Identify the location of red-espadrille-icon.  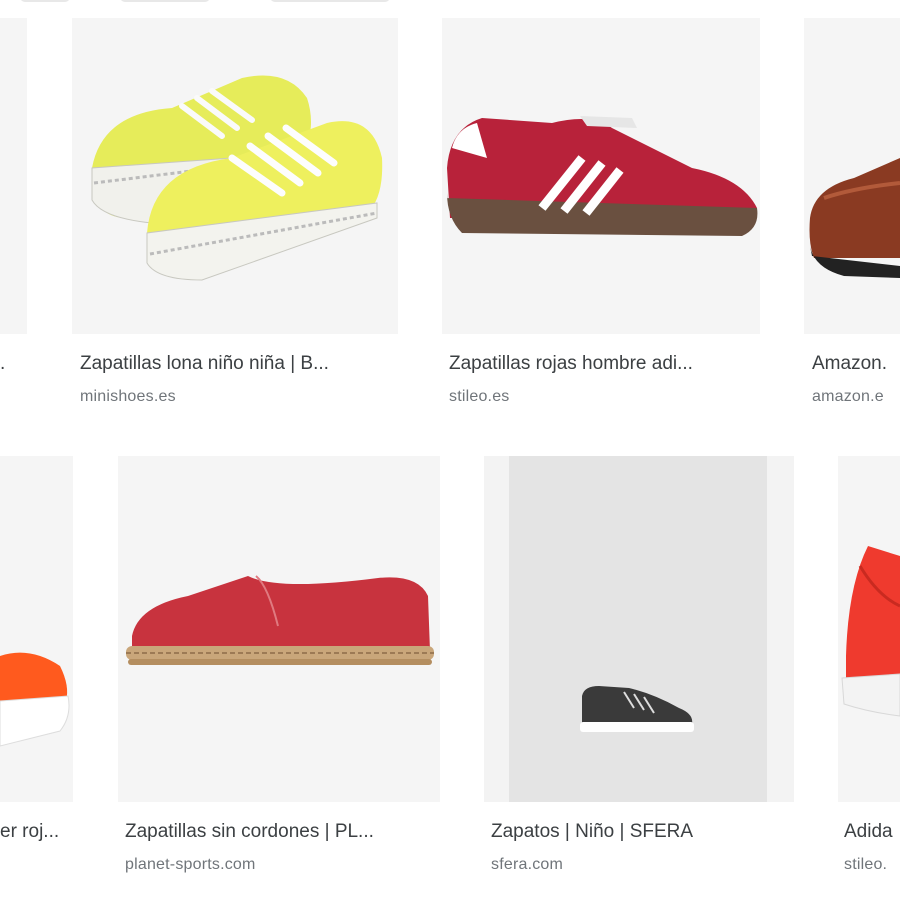
(280, 620).